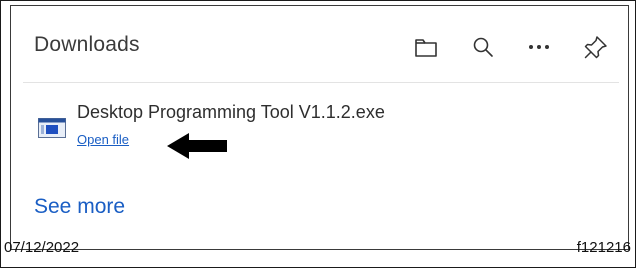  What do you see at coordinates (596, 47) in the screenshot?
I see `pin-icon` at bounding box center [596, 47].